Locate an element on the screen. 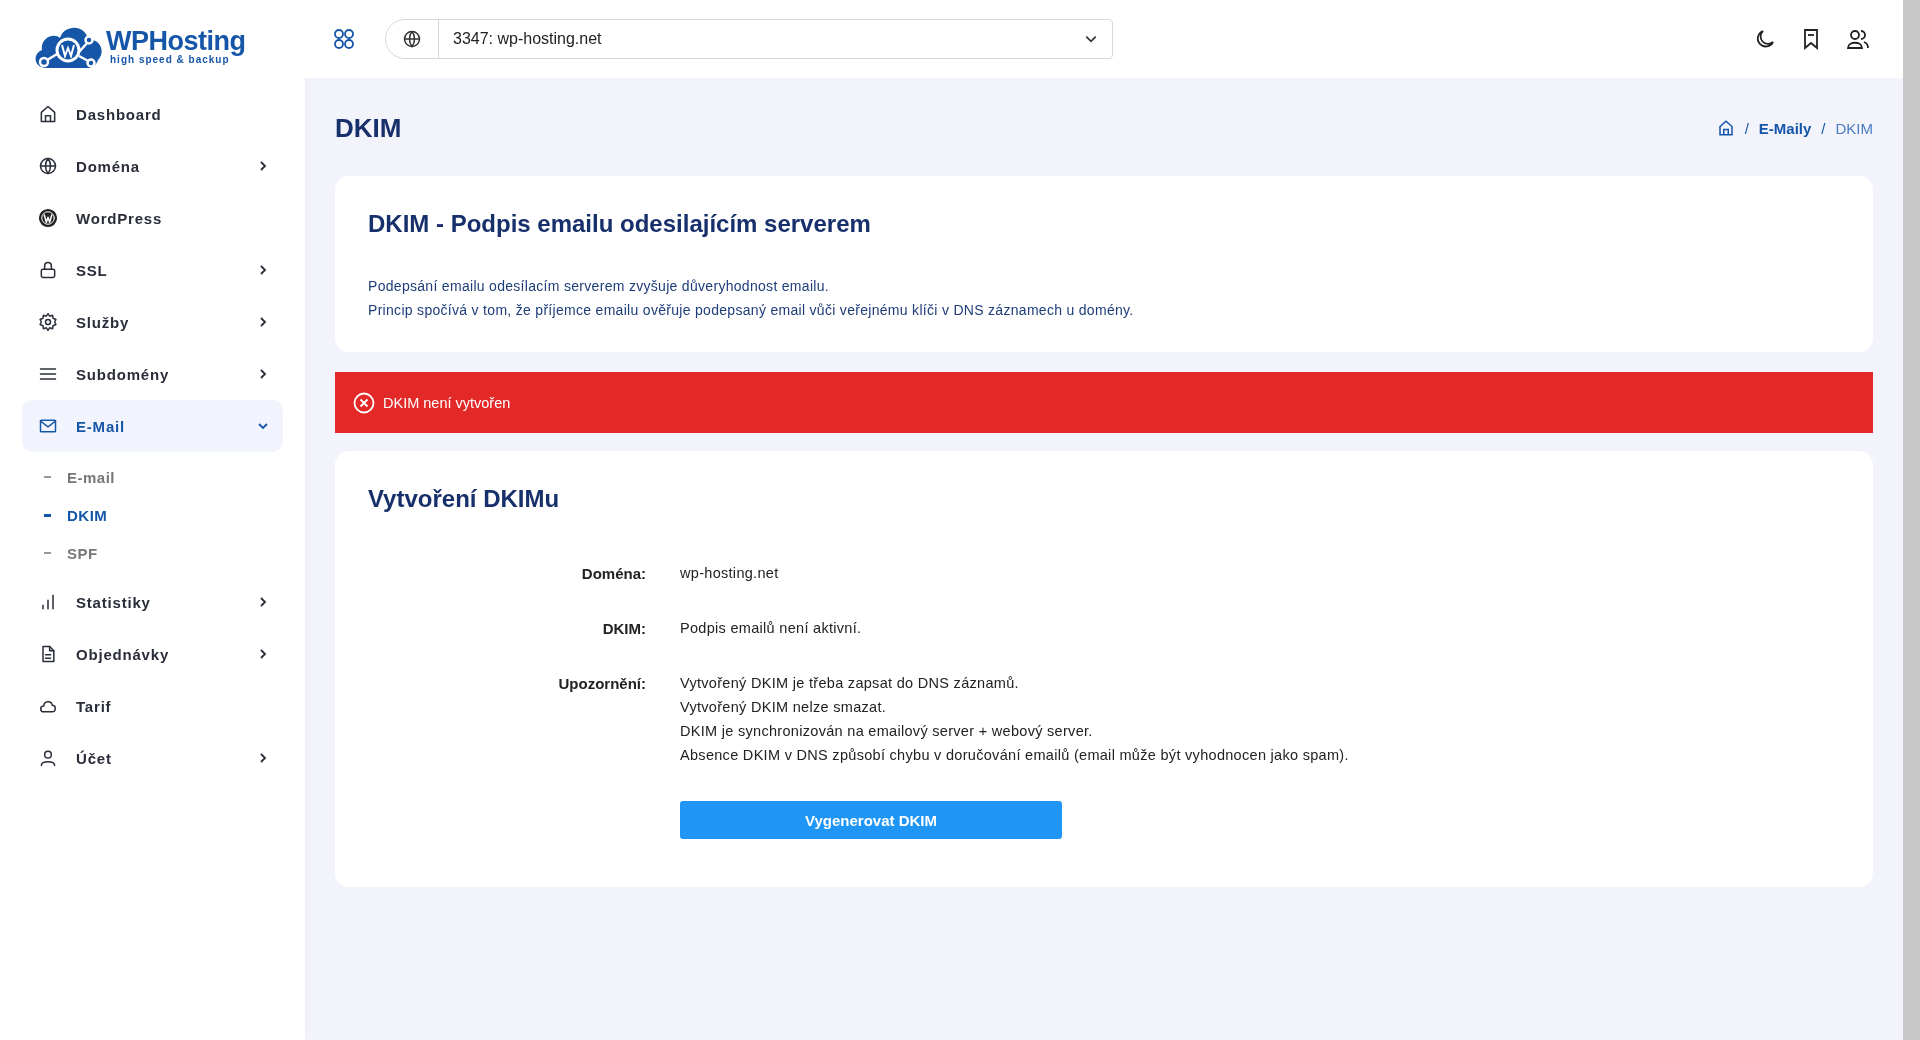  wordpress-icon is located at coordinates (48, 218).